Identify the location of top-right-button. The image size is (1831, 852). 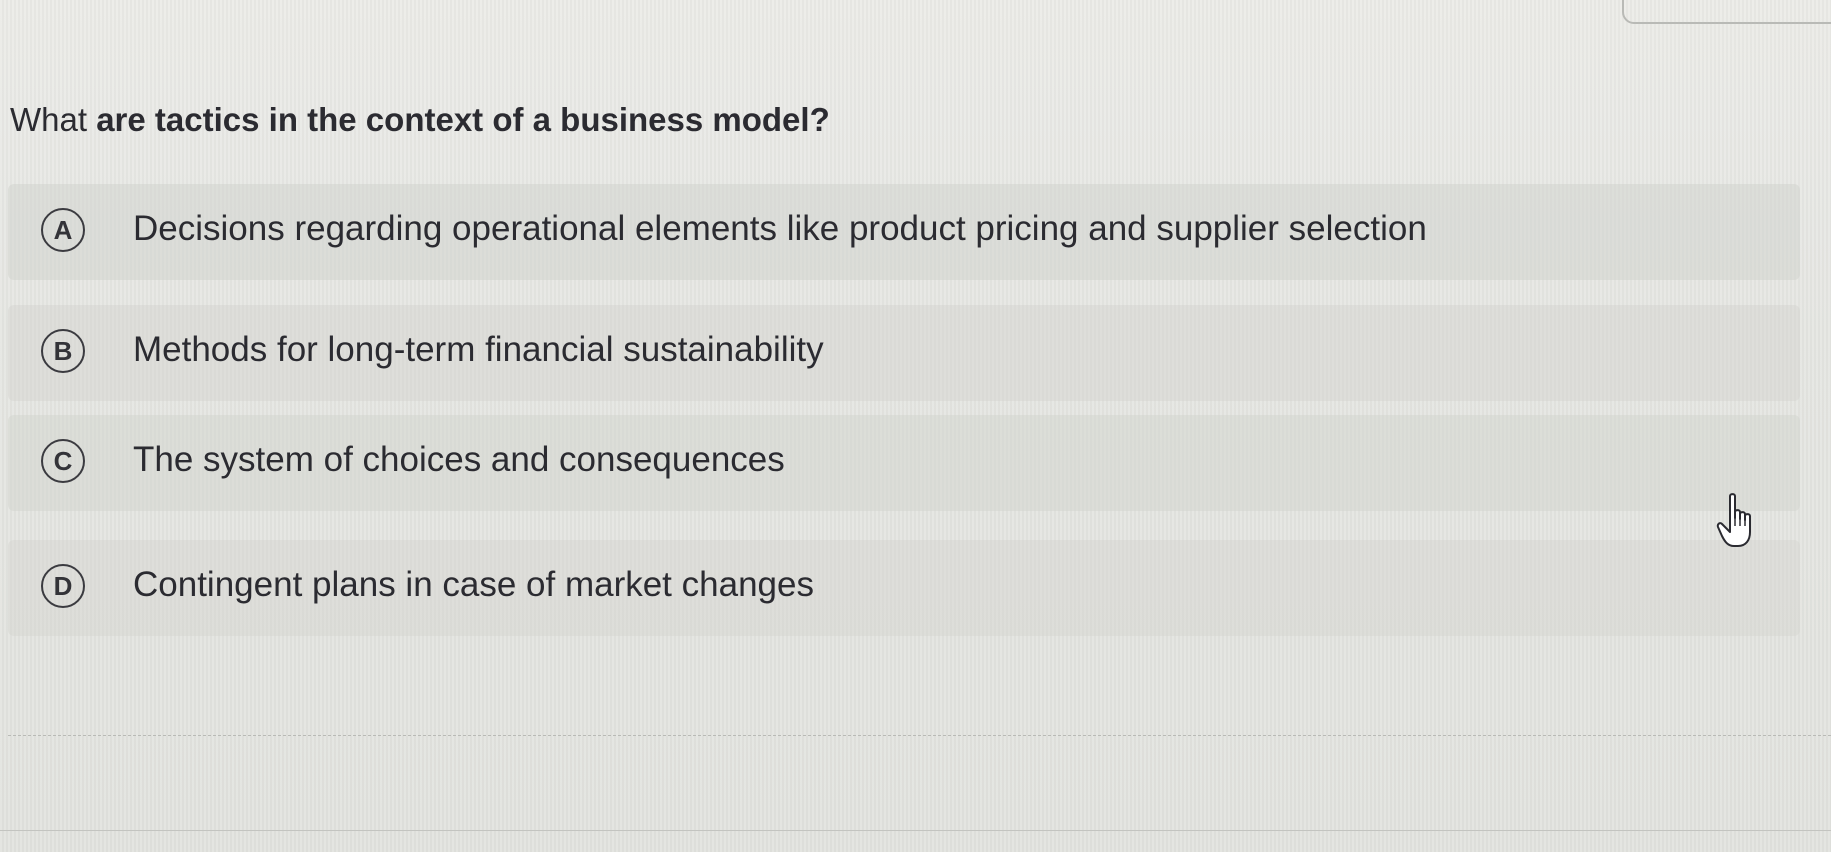
(1726, 12).